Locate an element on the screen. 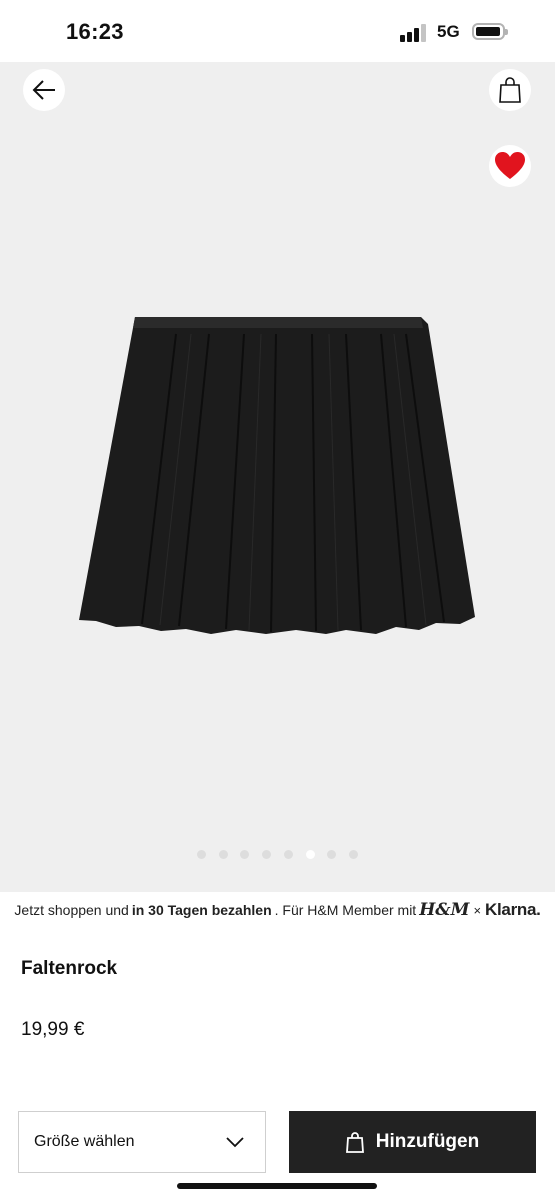  battery-icon is located at coordinates (490, 31).